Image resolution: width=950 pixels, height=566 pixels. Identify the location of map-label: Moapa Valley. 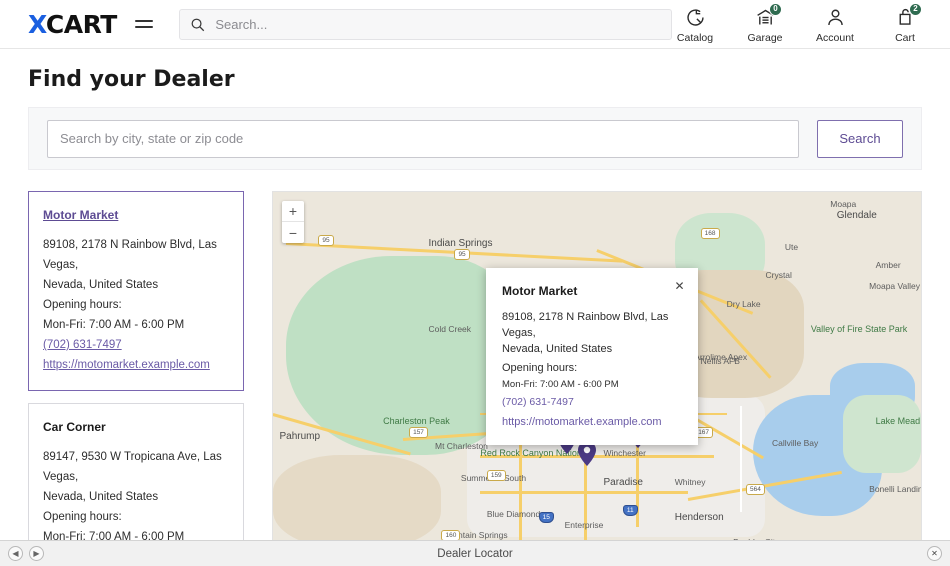
(895, 286).